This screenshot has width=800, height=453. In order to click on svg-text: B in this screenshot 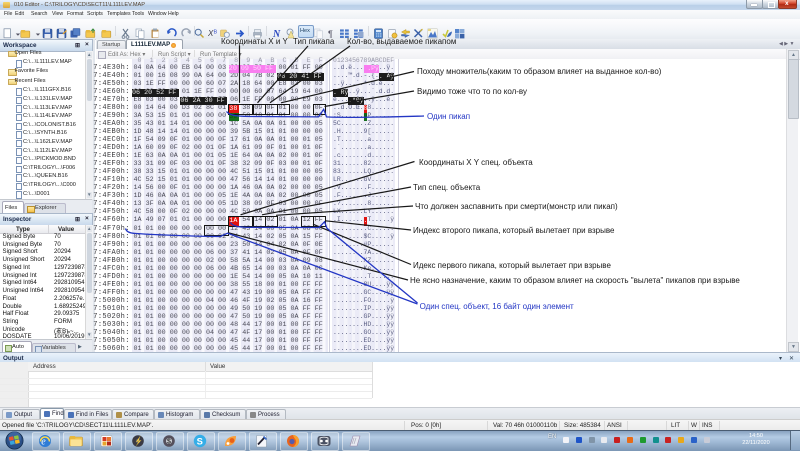, I will do `click(216, 32)`.